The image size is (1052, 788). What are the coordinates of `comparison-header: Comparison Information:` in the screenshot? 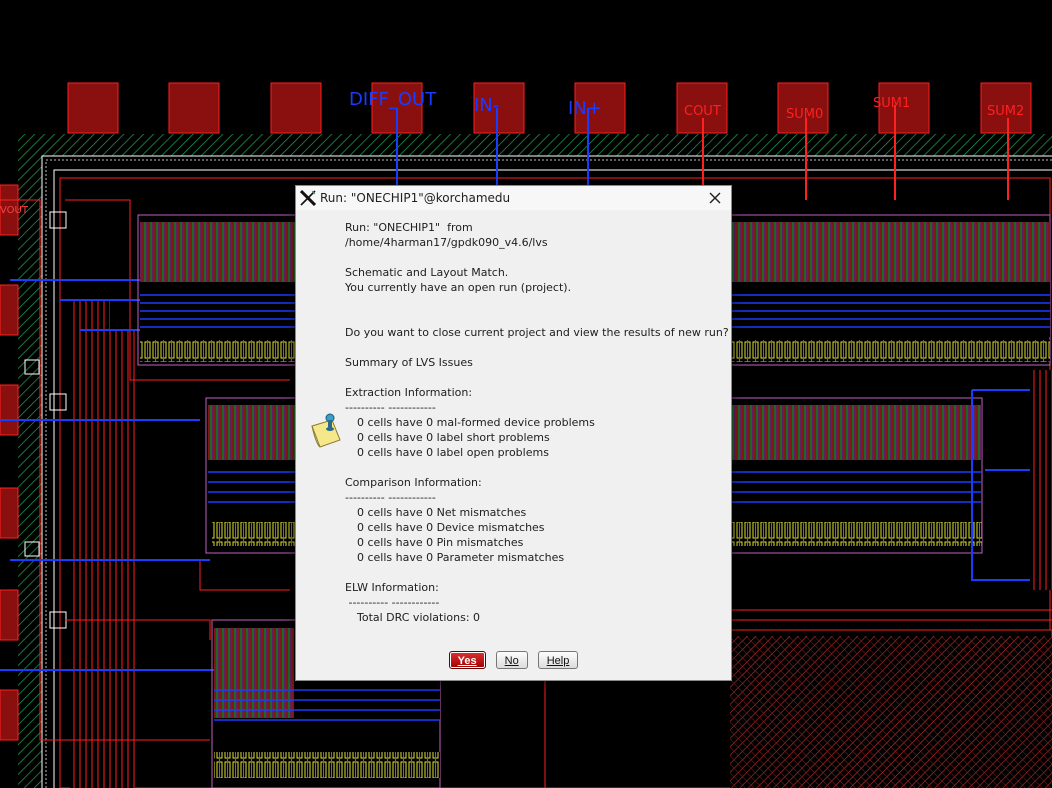 It's located at (413, 482).